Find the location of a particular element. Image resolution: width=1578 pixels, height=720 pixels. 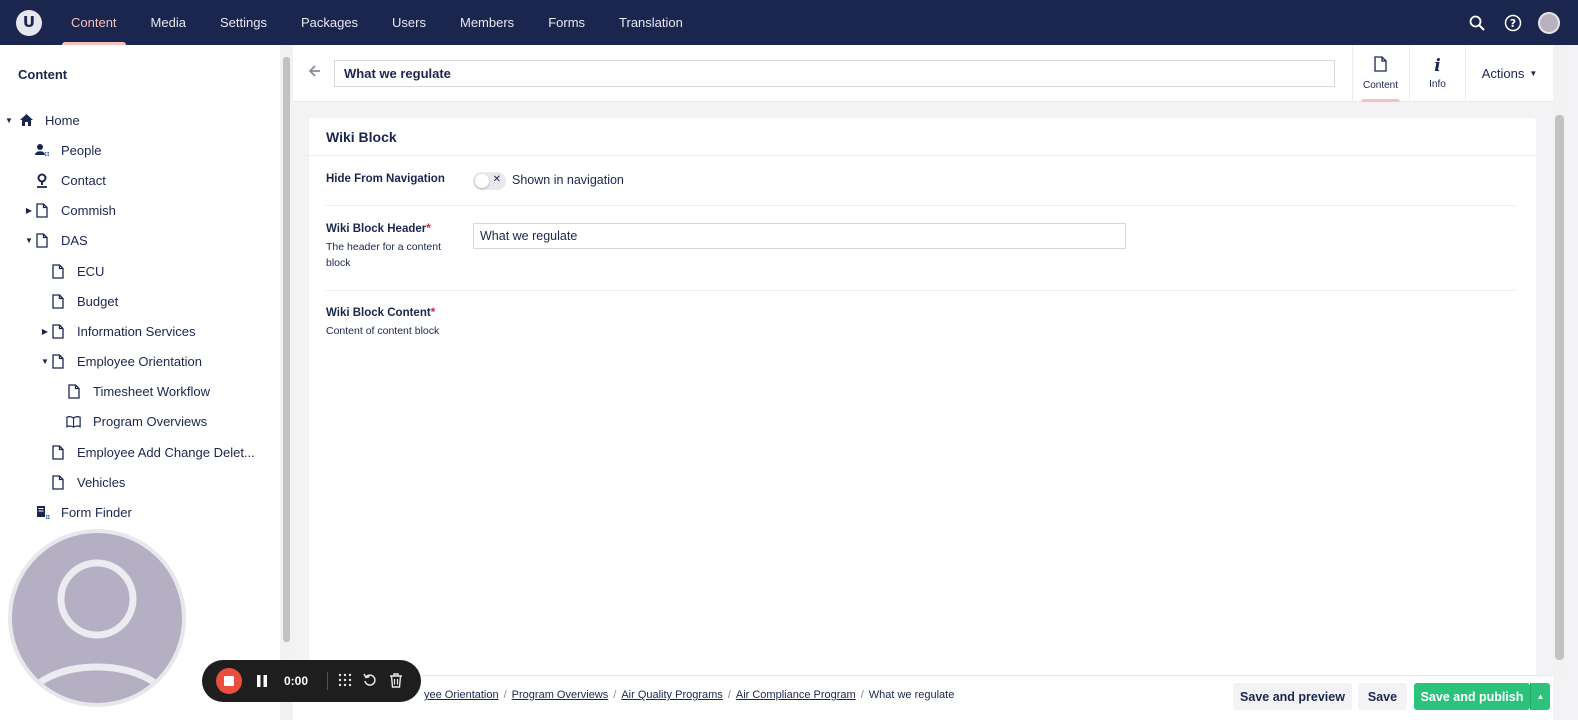

tree-item: ▼ Home is located at coordinates (140, 120).